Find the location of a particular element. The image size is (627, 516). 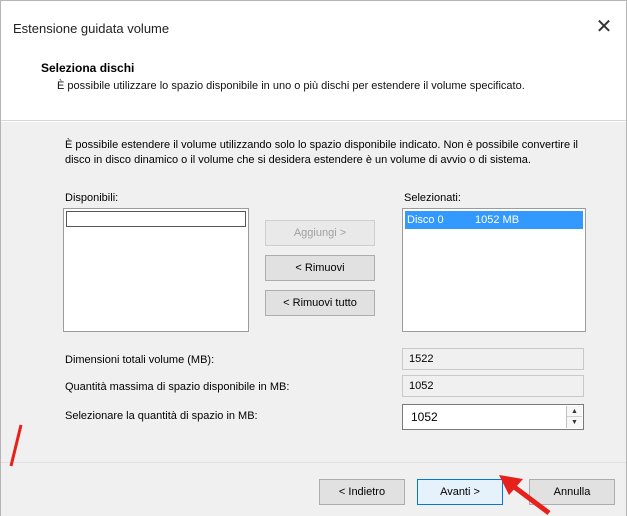

total-size-label: Dimensioni totali volume (MB): is located at coordinates (140, 360).